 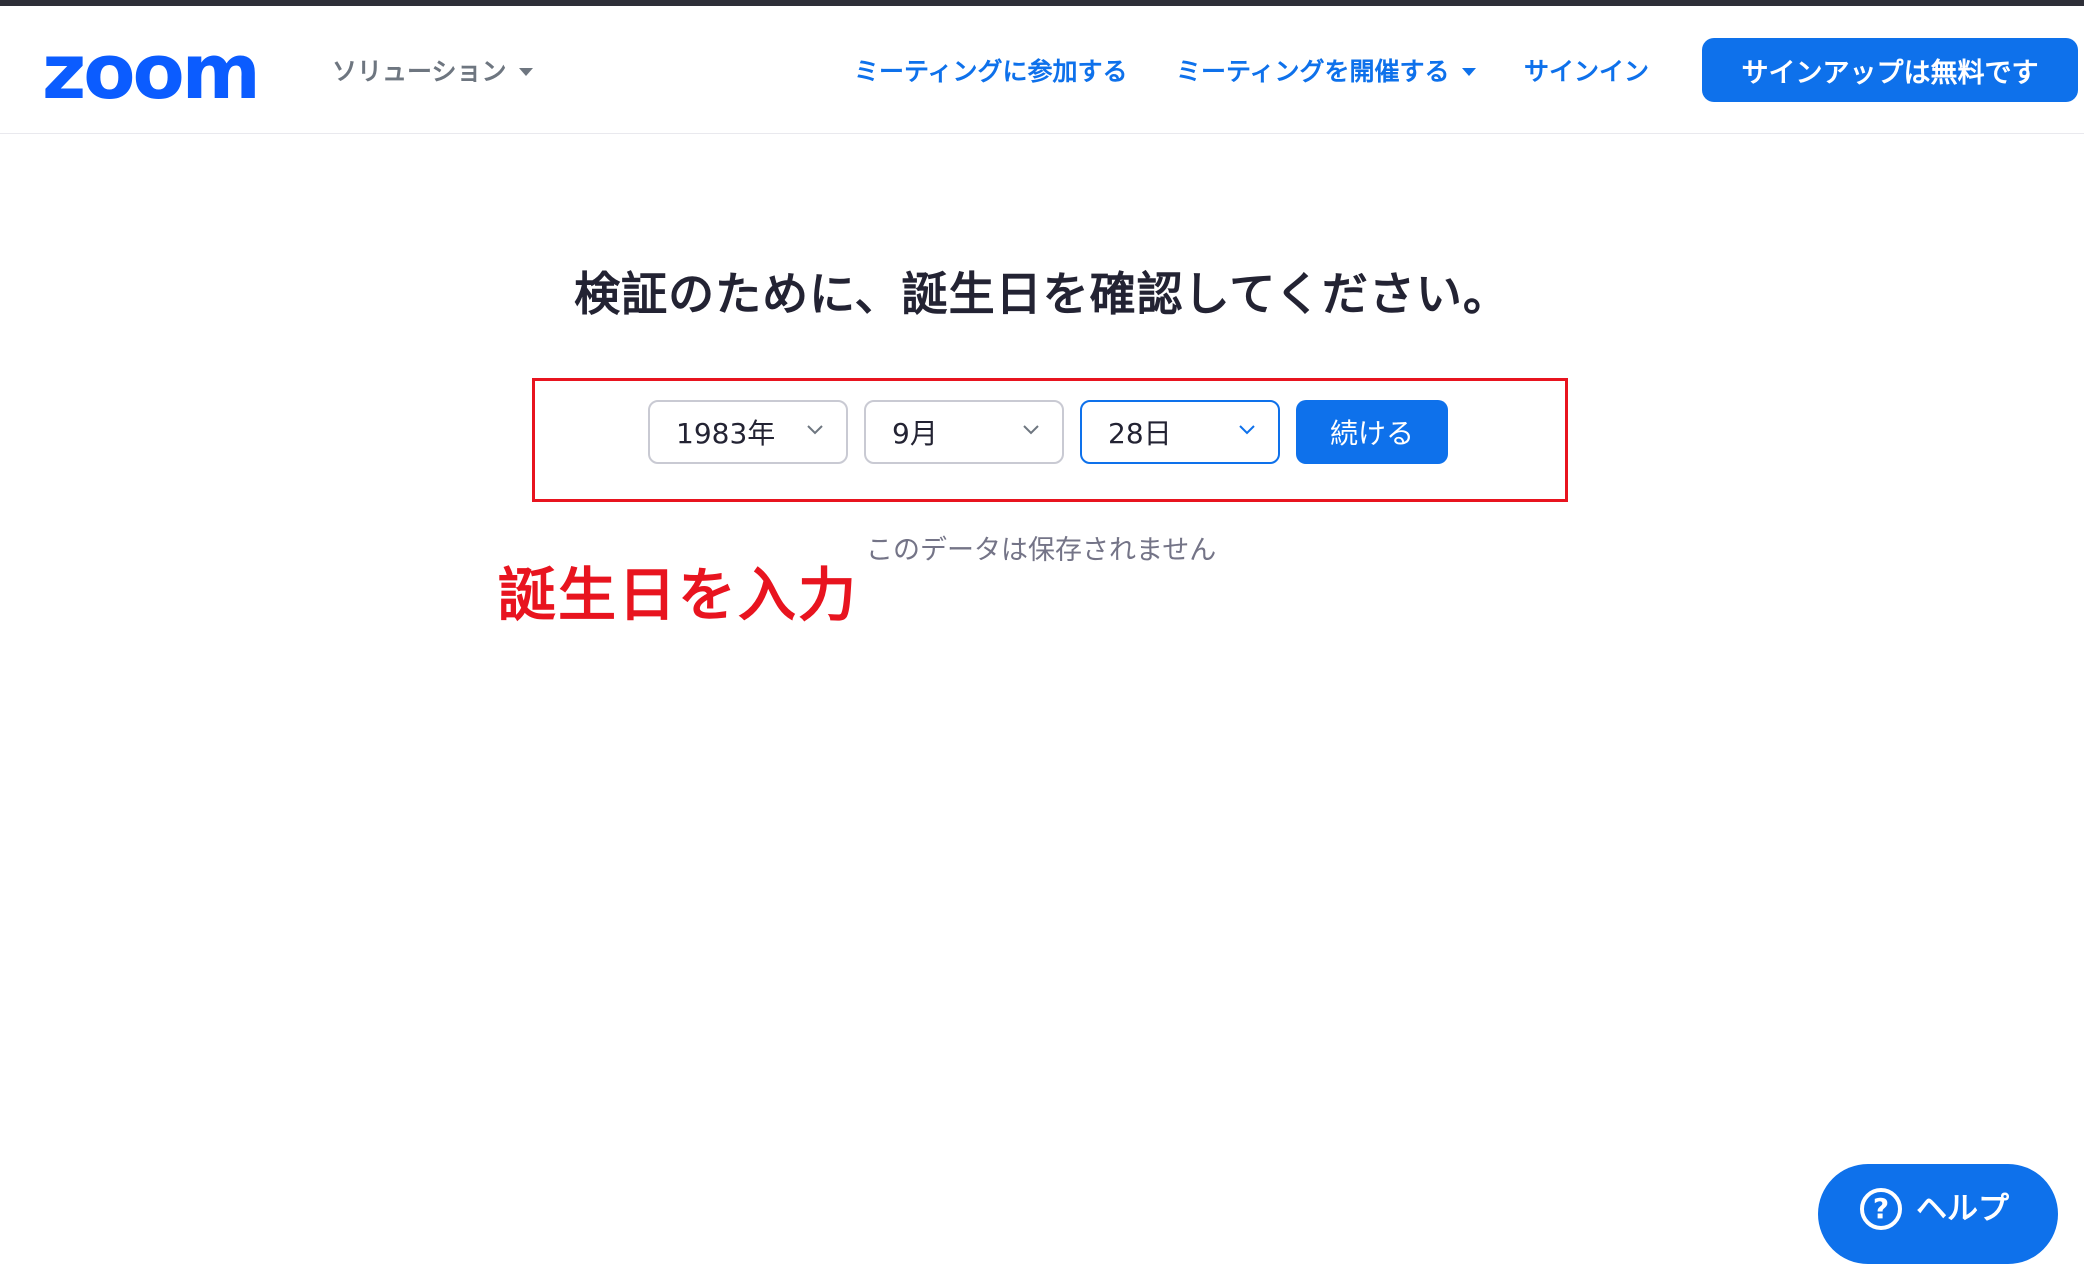 I want to click on help-button-label: ヘルプ, so click(x=1962, y=1209).